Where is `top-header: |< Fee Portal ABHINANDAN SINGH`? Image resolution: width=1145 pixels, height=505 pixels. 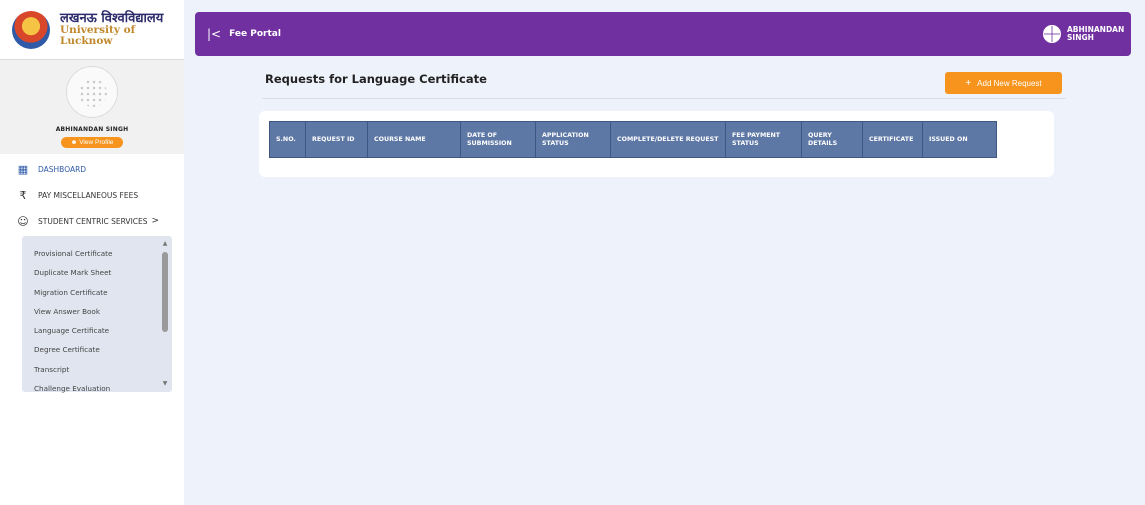
top-header: |< Fee Portal ABHINANDAN SINGH is located at coordinates (663, 34).